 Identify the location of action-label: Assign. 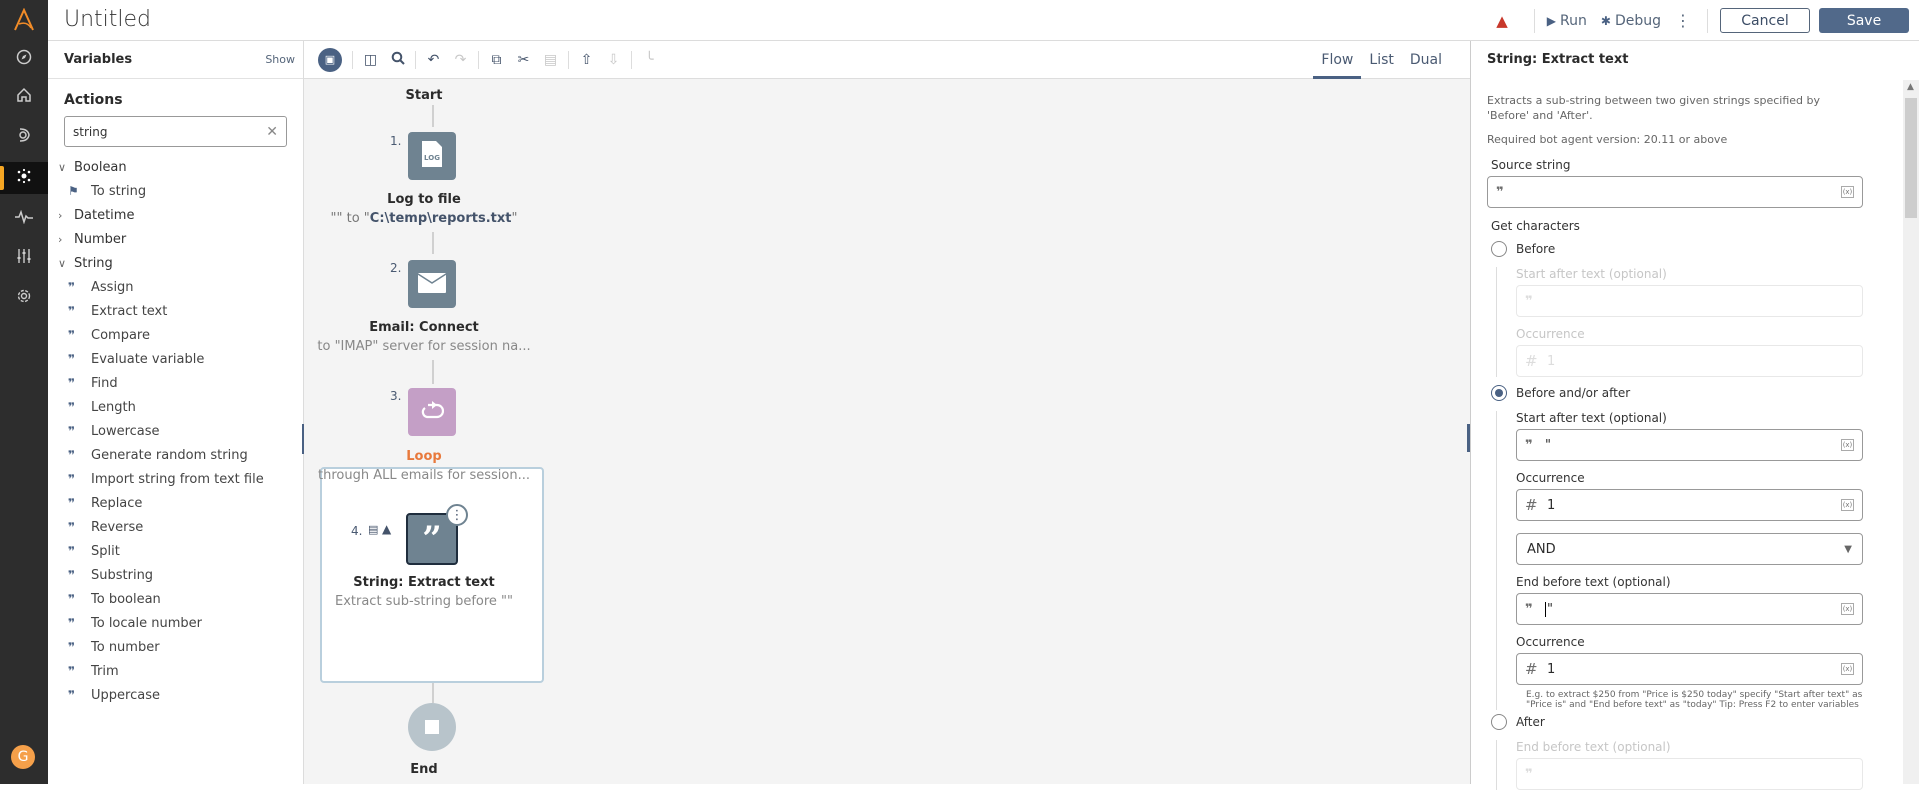
(112, 287).